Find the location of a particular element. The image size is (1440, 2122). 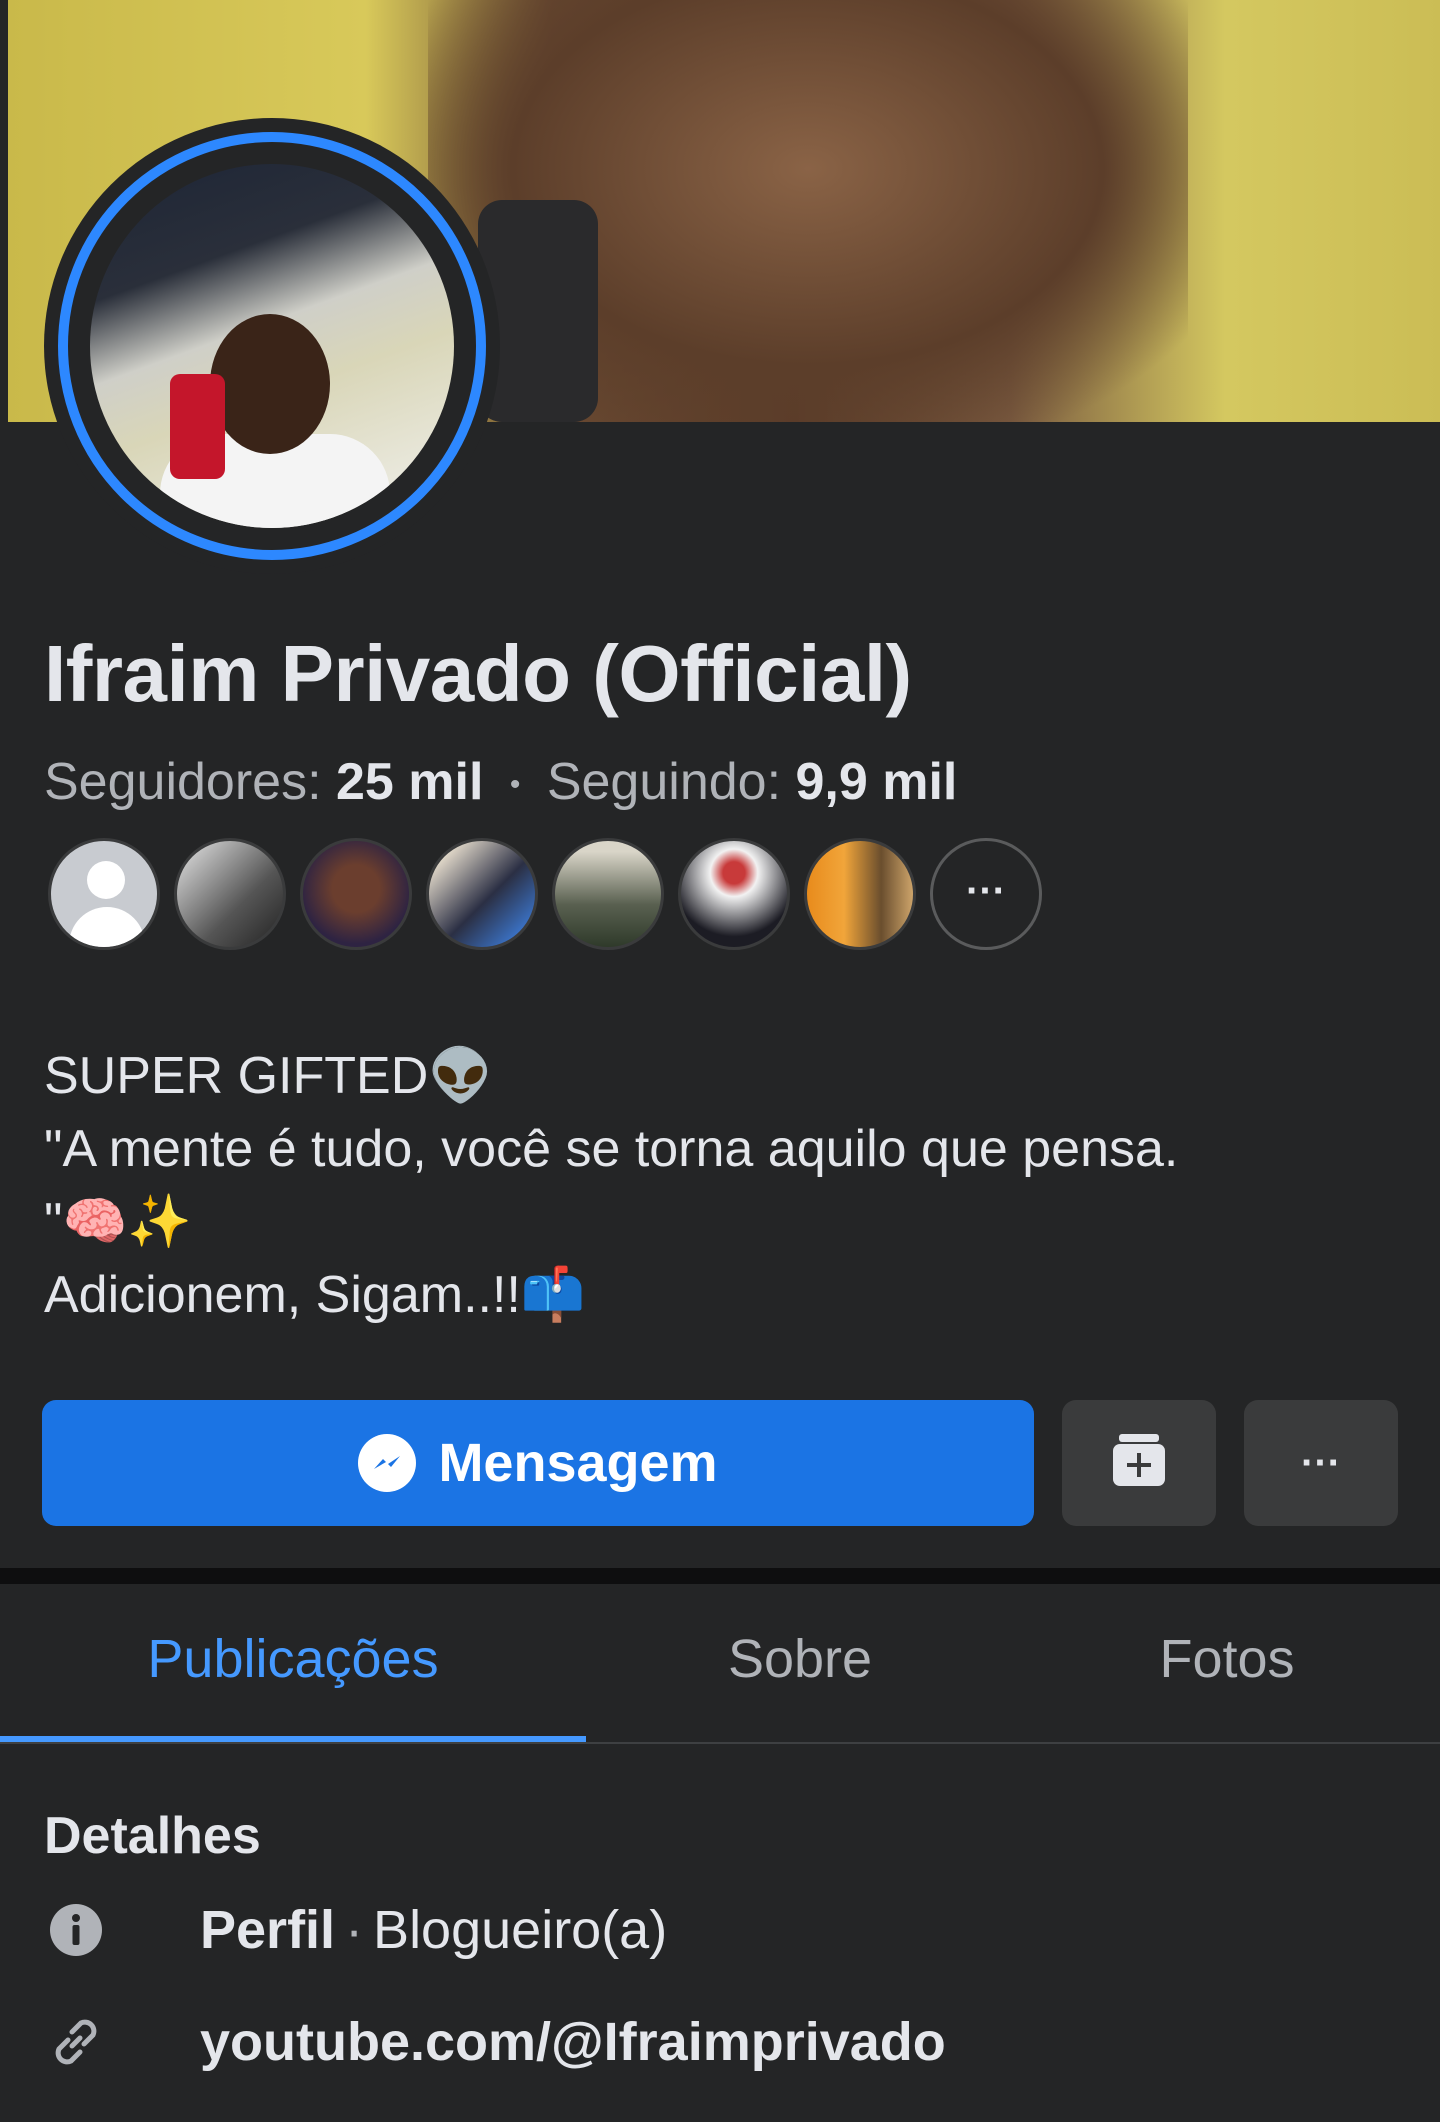

section-divider is located at coordinates (720, 1576).